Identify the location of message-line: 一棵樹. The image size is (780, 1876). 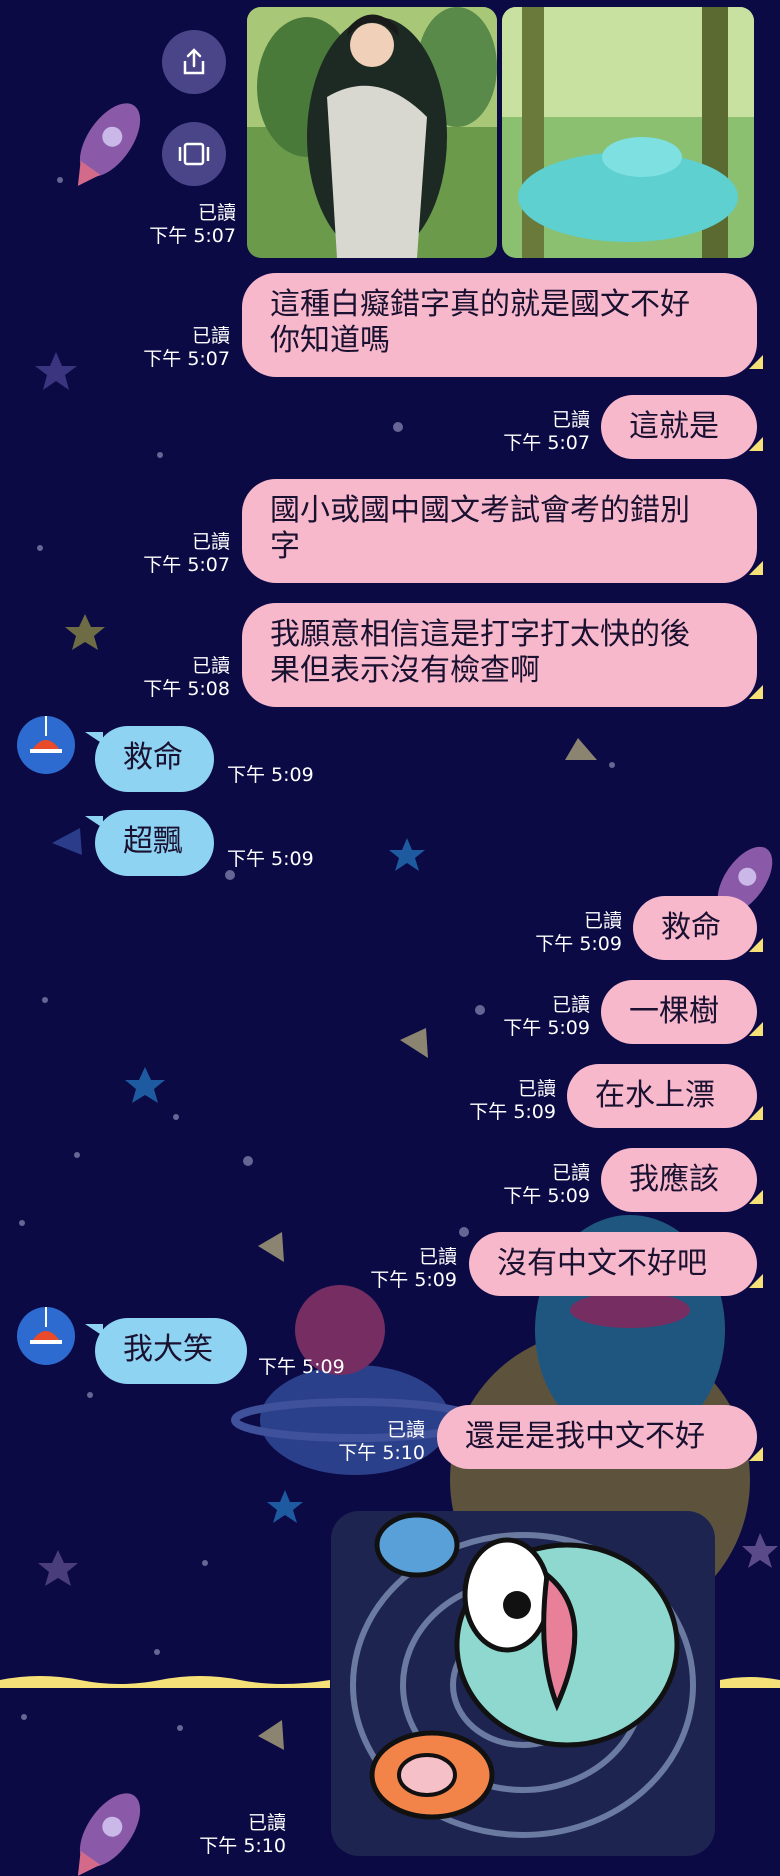
(674, 1011).